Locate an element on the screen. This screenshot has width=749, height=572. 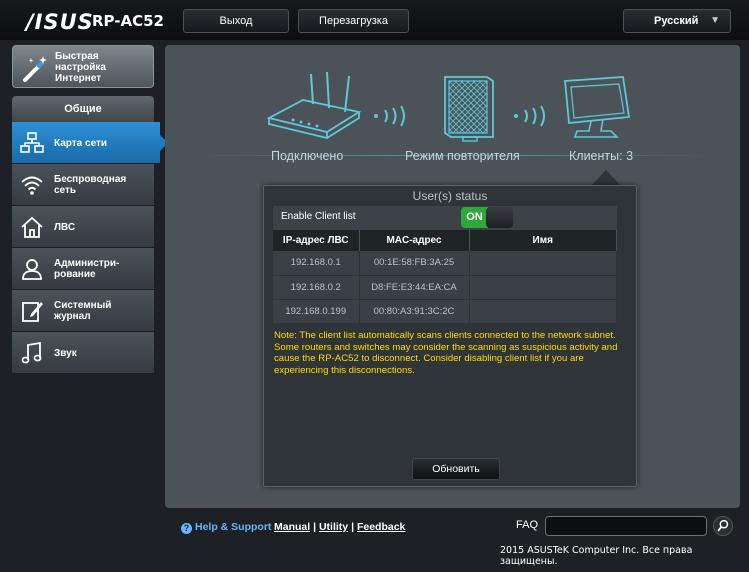
wifi-icon is located at coordinates (32, 185).